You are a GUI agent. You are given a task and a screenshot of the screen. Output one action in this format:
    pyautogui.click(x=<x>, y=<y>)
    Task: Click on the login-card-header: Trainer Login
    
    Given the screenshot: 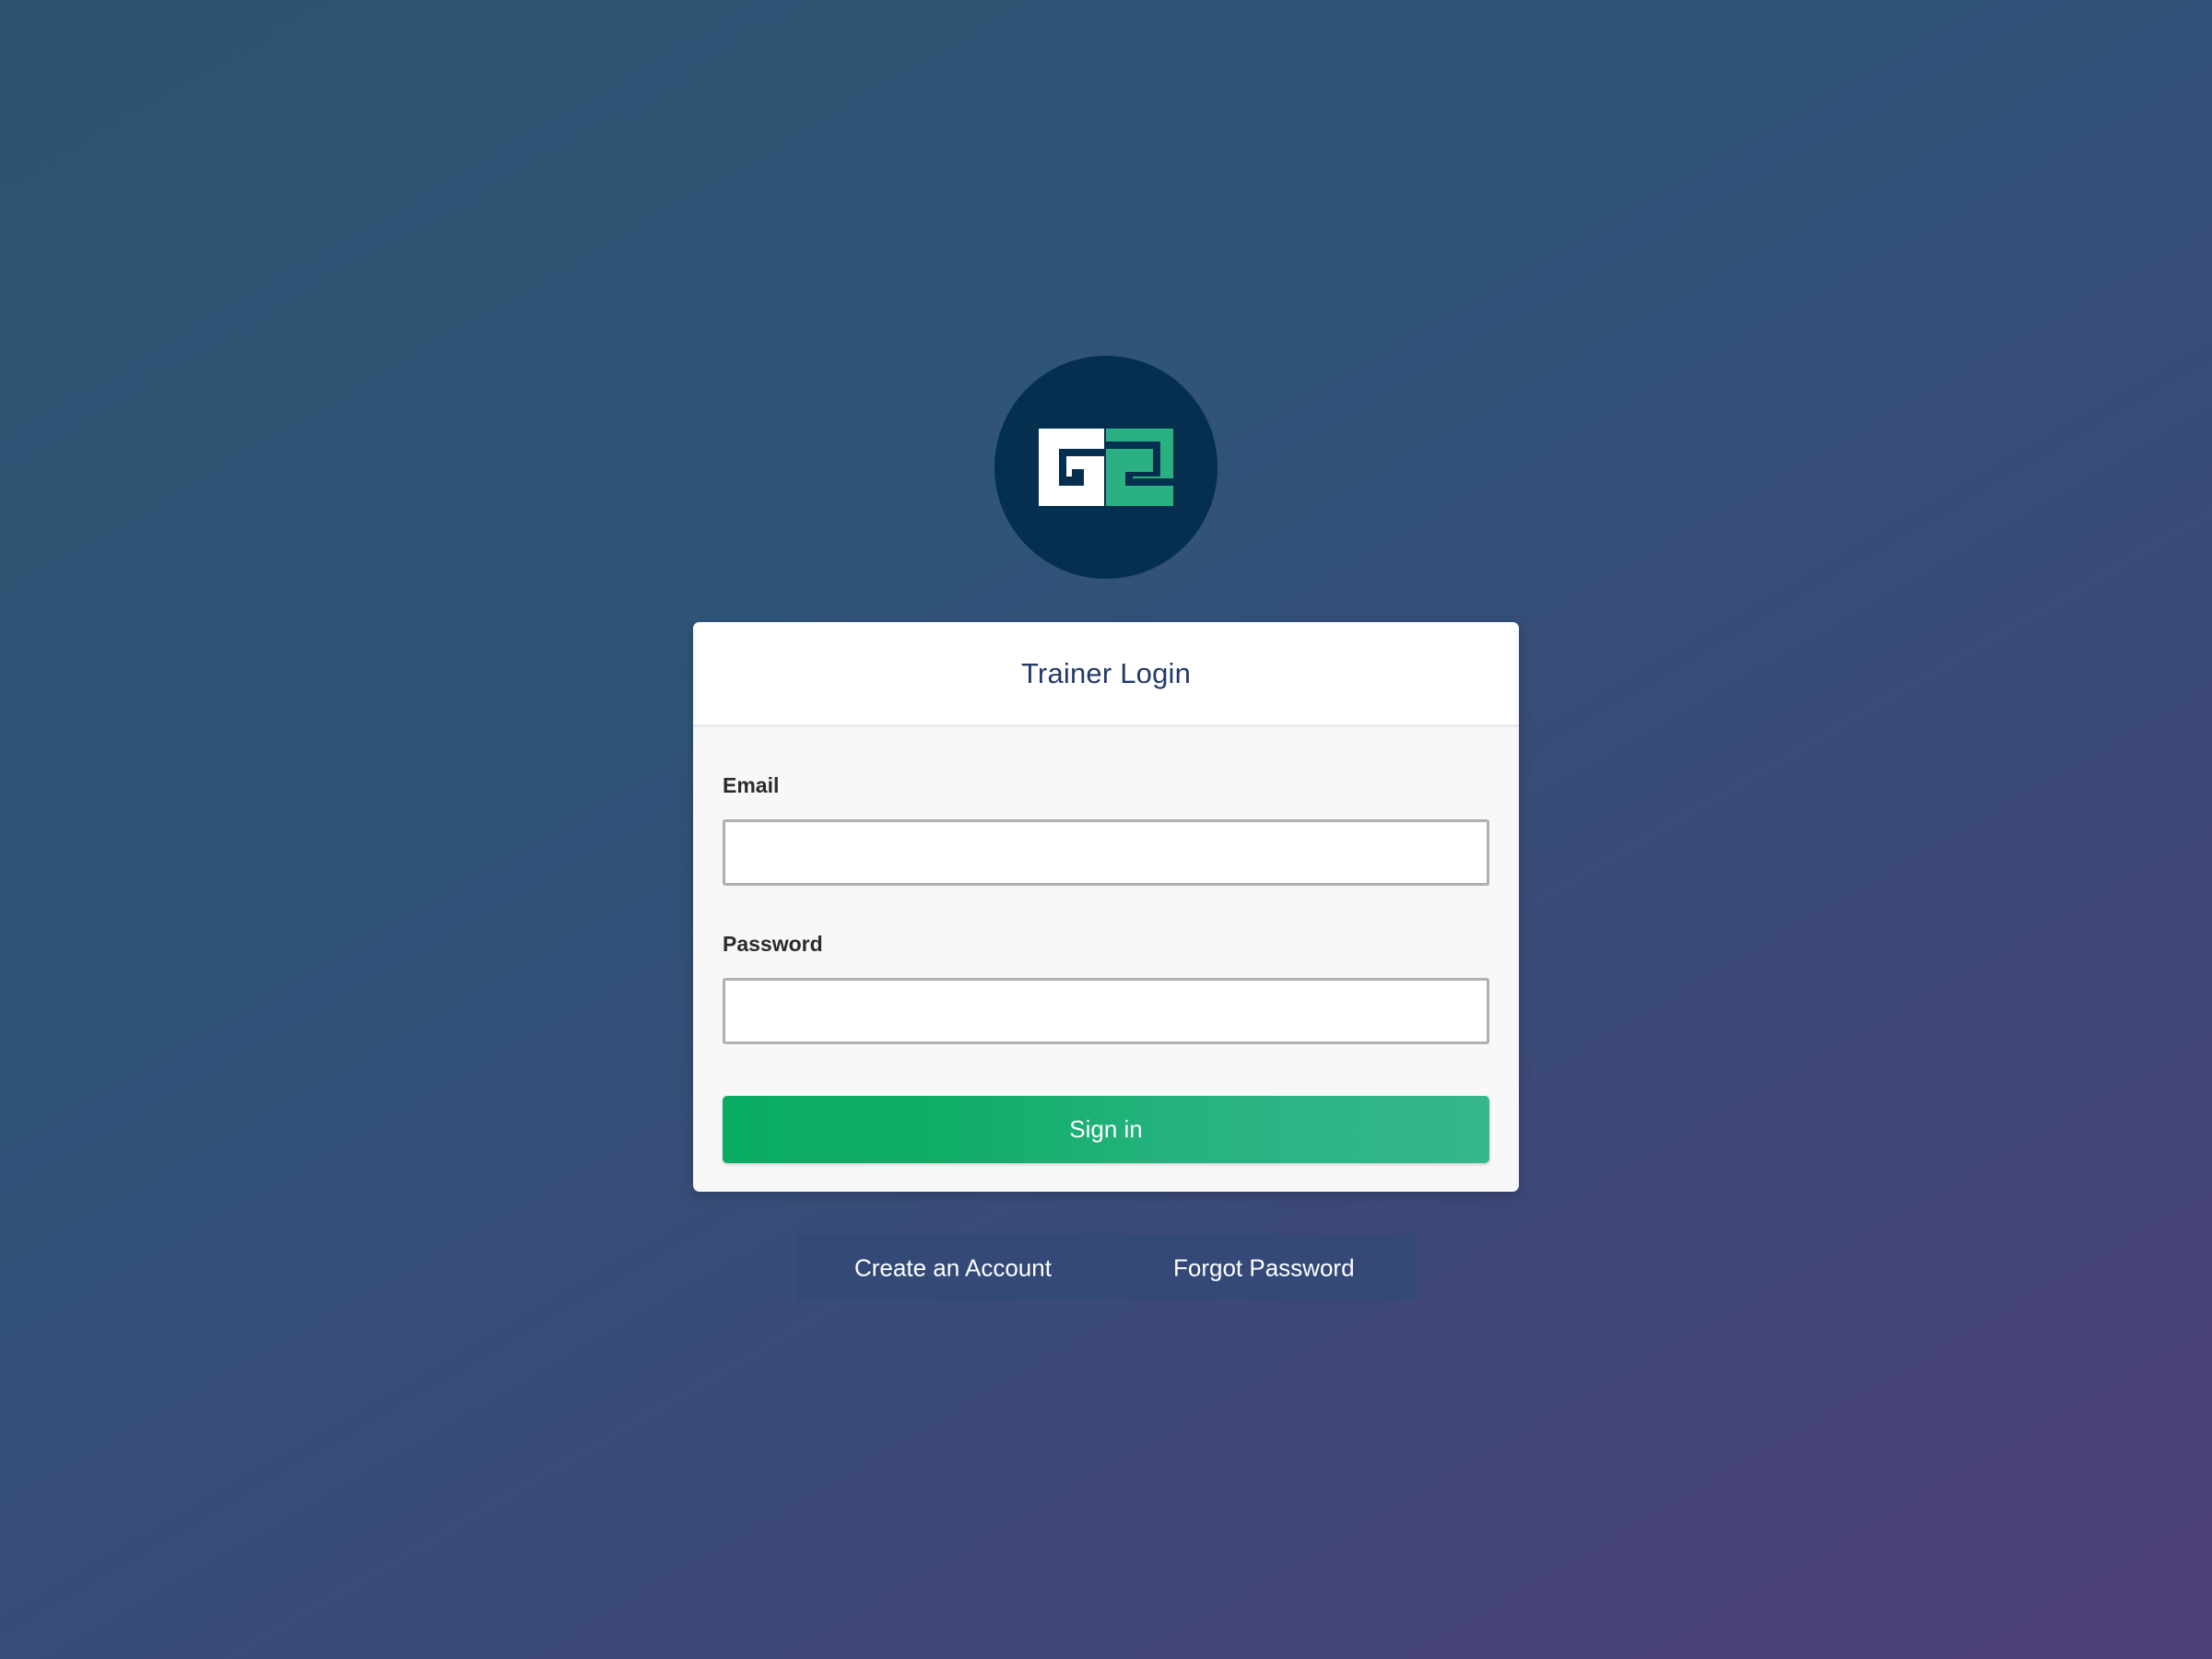 What is the action you would take?
    pyautogui.click(x=1106, y=674)
    